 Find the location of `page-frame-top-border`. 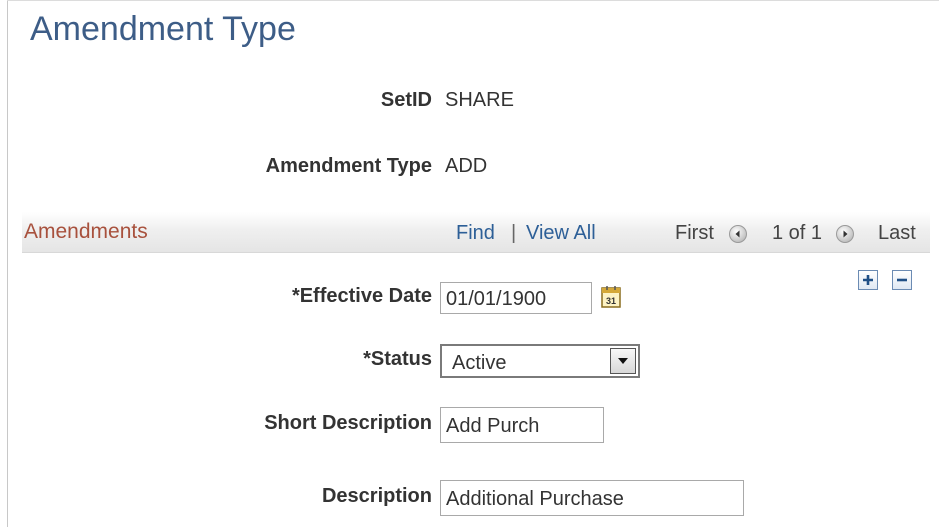

page-frame-top-border is located at coordinates (473, 0).